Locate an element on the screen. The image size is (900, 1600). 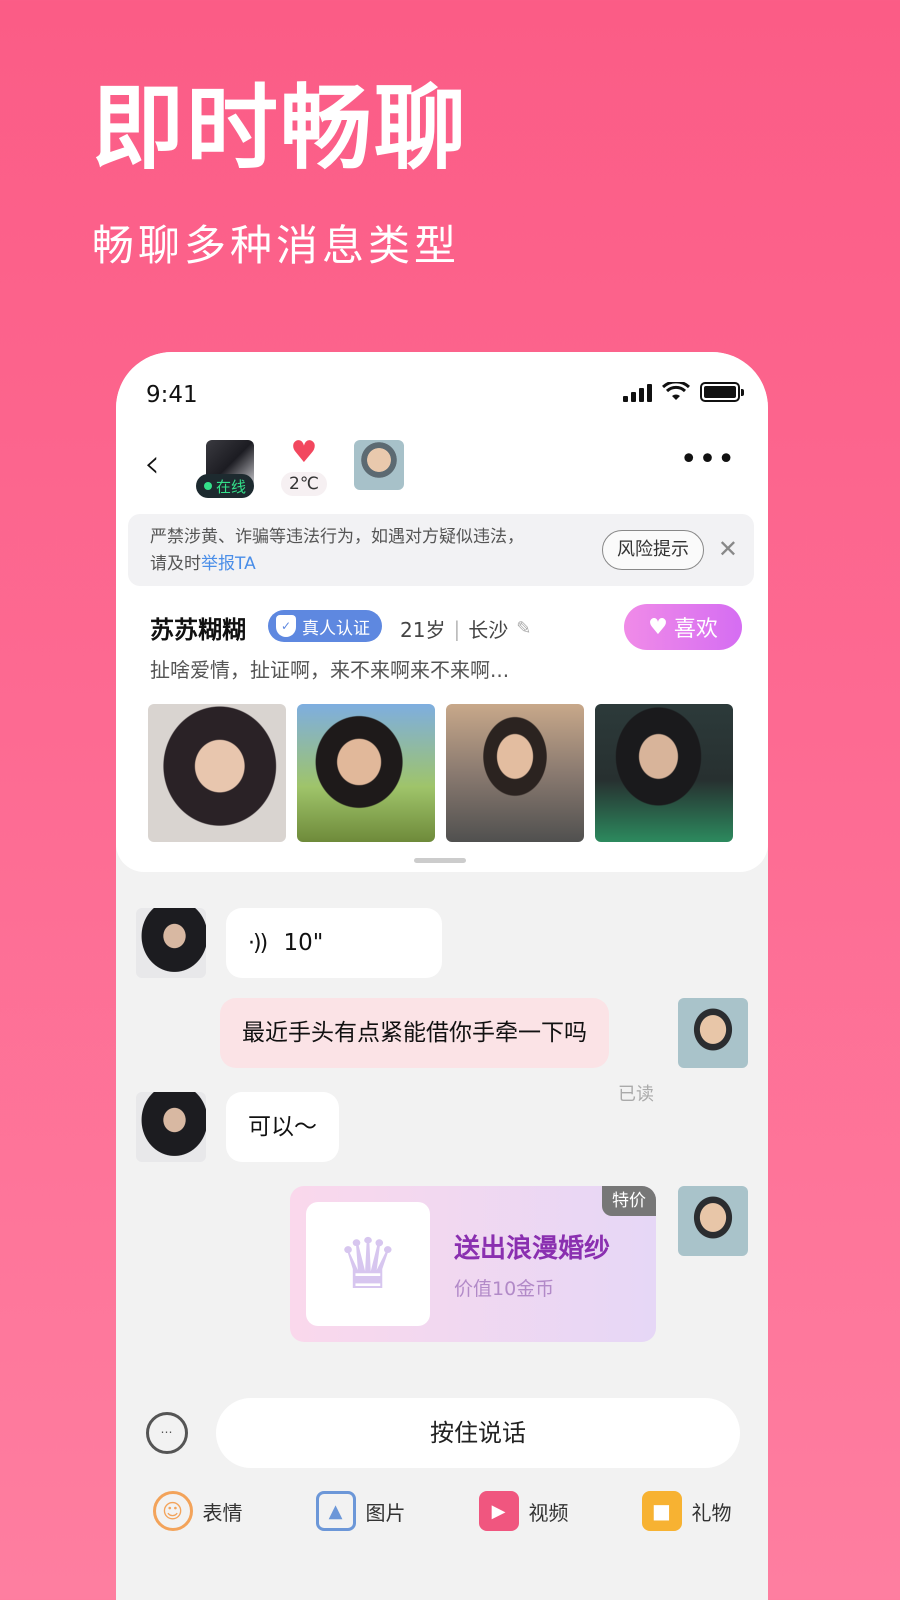
sent-message-bubble: 最近手头有点紧能借你手牵一下吗 is located at coordinates (414, 1033).